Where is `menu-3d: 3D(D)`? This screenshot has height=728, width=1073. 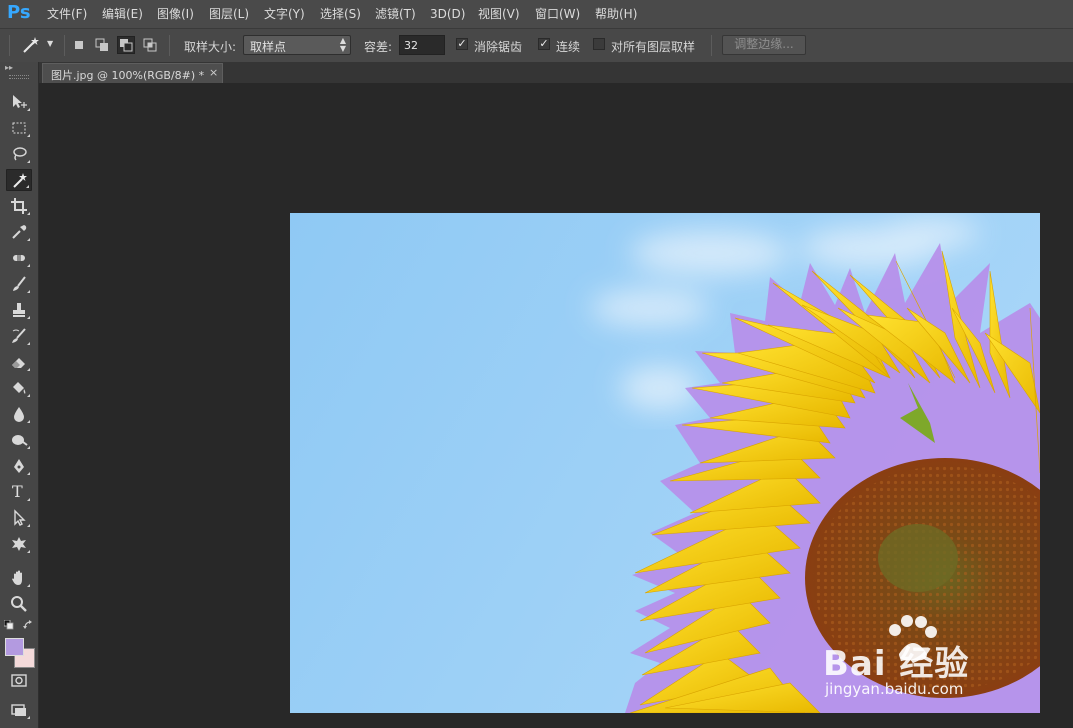 menu-3d: 3D(D) is located at coordinates (447, 14).